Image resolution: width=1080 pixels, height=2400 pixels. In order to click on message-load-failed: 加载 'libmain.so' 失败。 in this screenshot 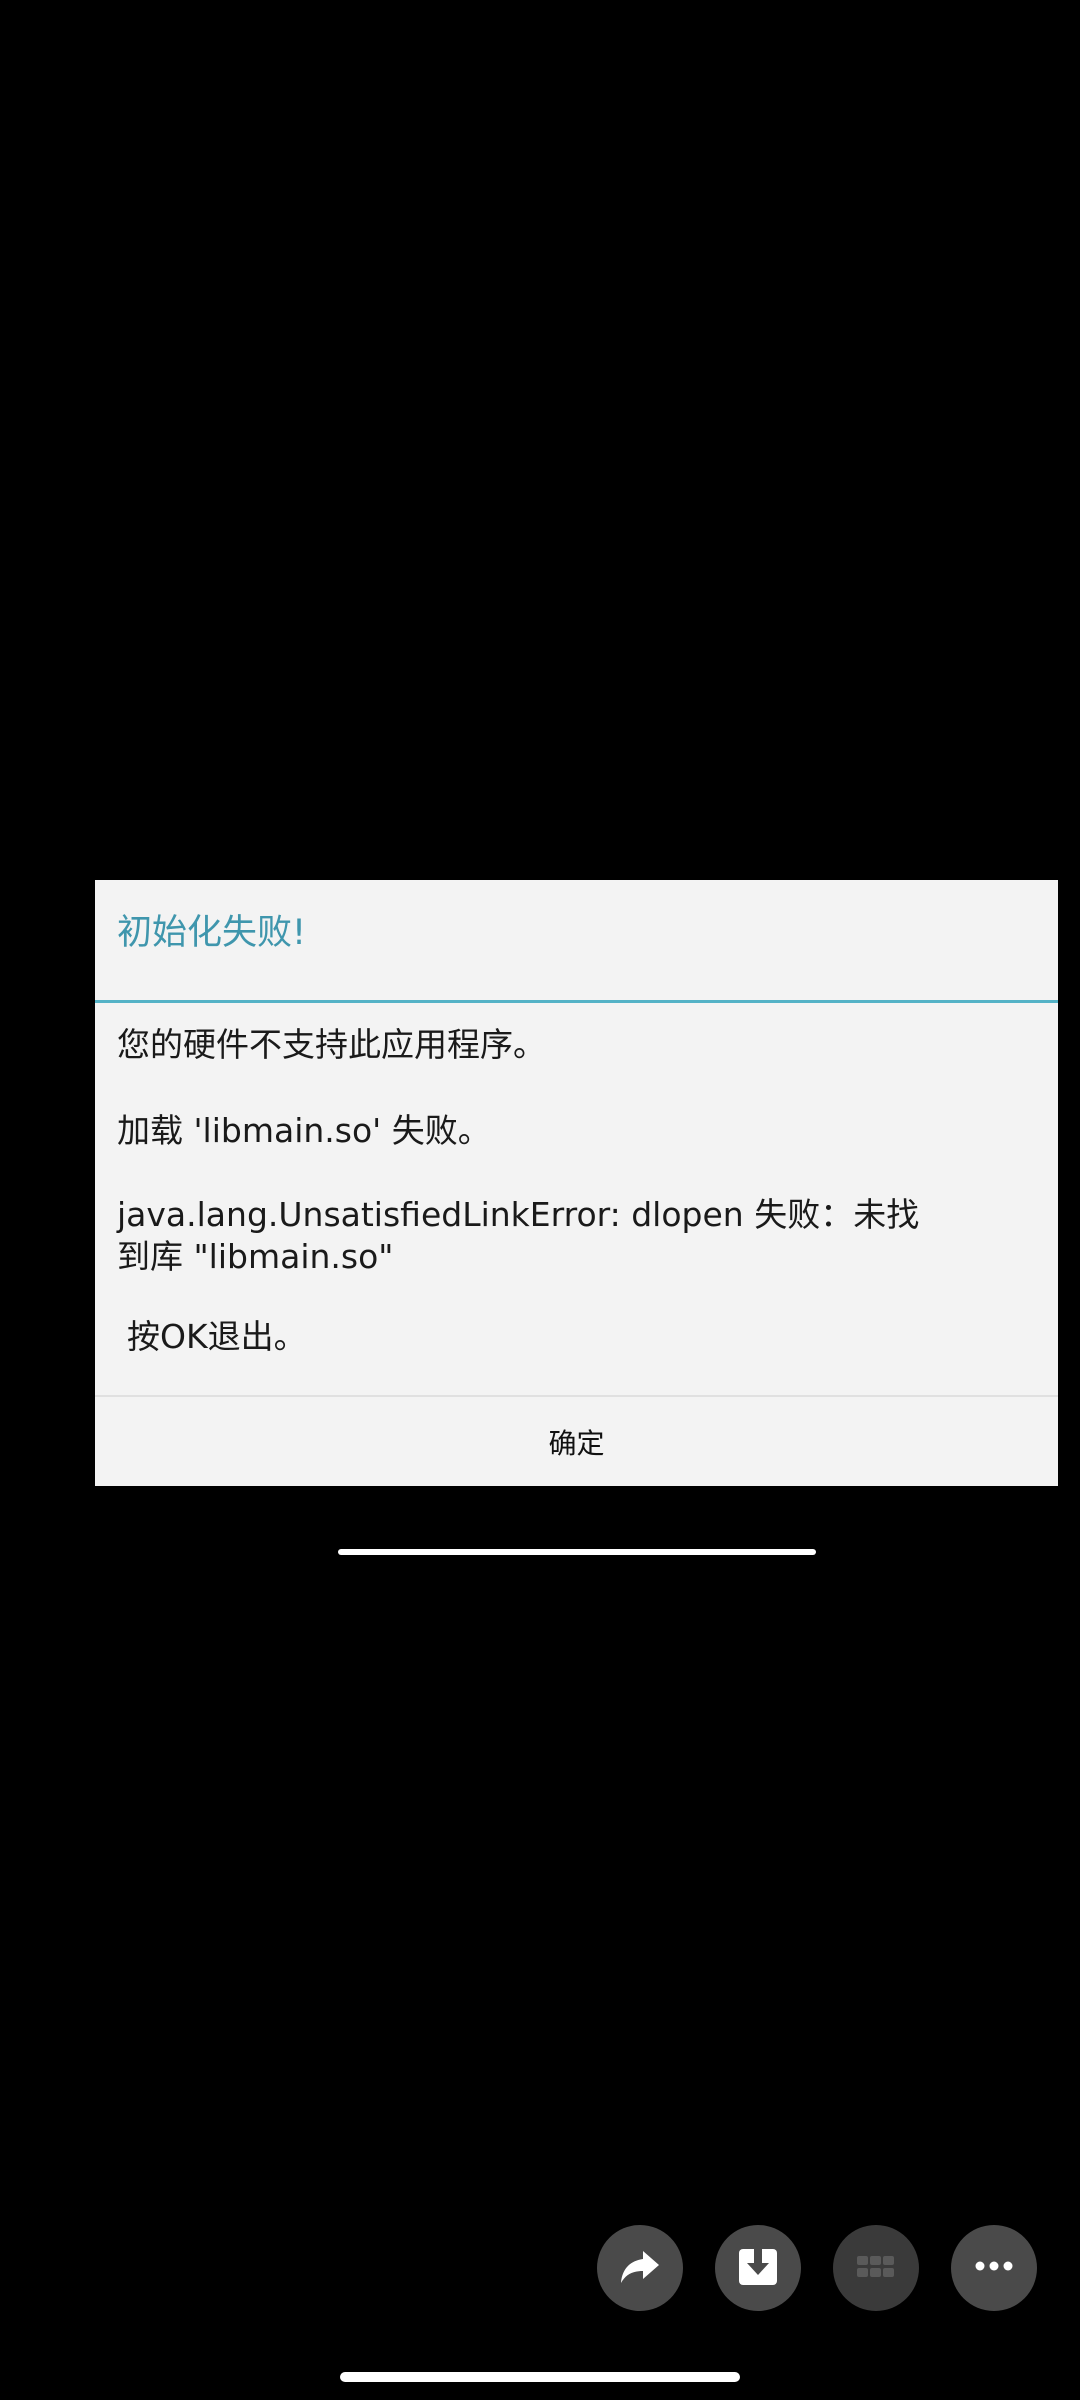, I will do `click(304, 1130)`.